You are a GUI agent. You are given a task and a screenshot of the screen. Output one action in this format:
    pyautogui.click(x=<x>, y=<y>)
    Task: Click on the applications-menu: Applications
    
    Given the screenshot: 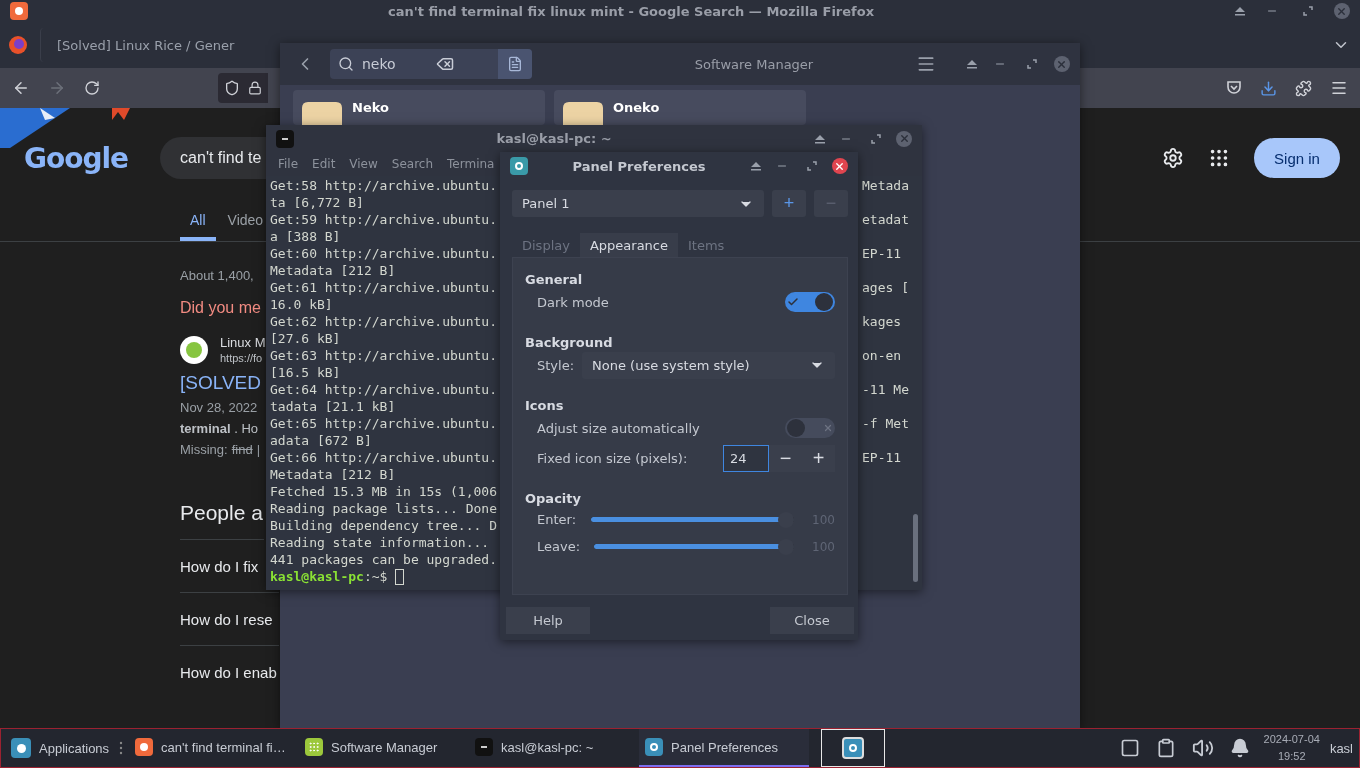 What is the action you would take?
    pyautogui.click(x=60, y=748)
    